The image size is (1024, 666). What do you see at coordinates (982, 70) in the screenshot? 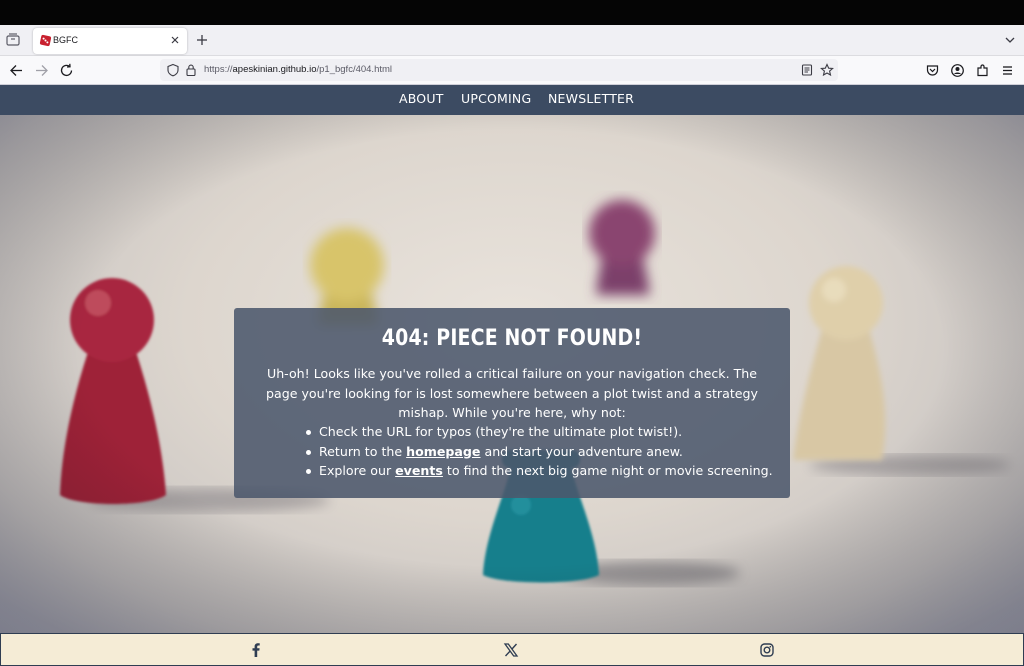
I see `extensions-icon` at bounding box center [982, 70].